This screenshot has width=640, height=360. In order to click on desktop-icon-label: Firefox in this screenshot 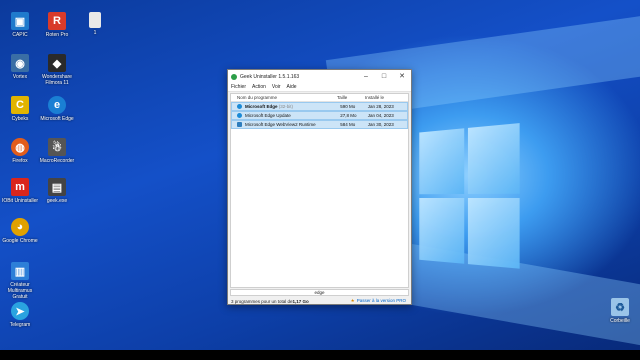, I will do `click(20, 161)`.